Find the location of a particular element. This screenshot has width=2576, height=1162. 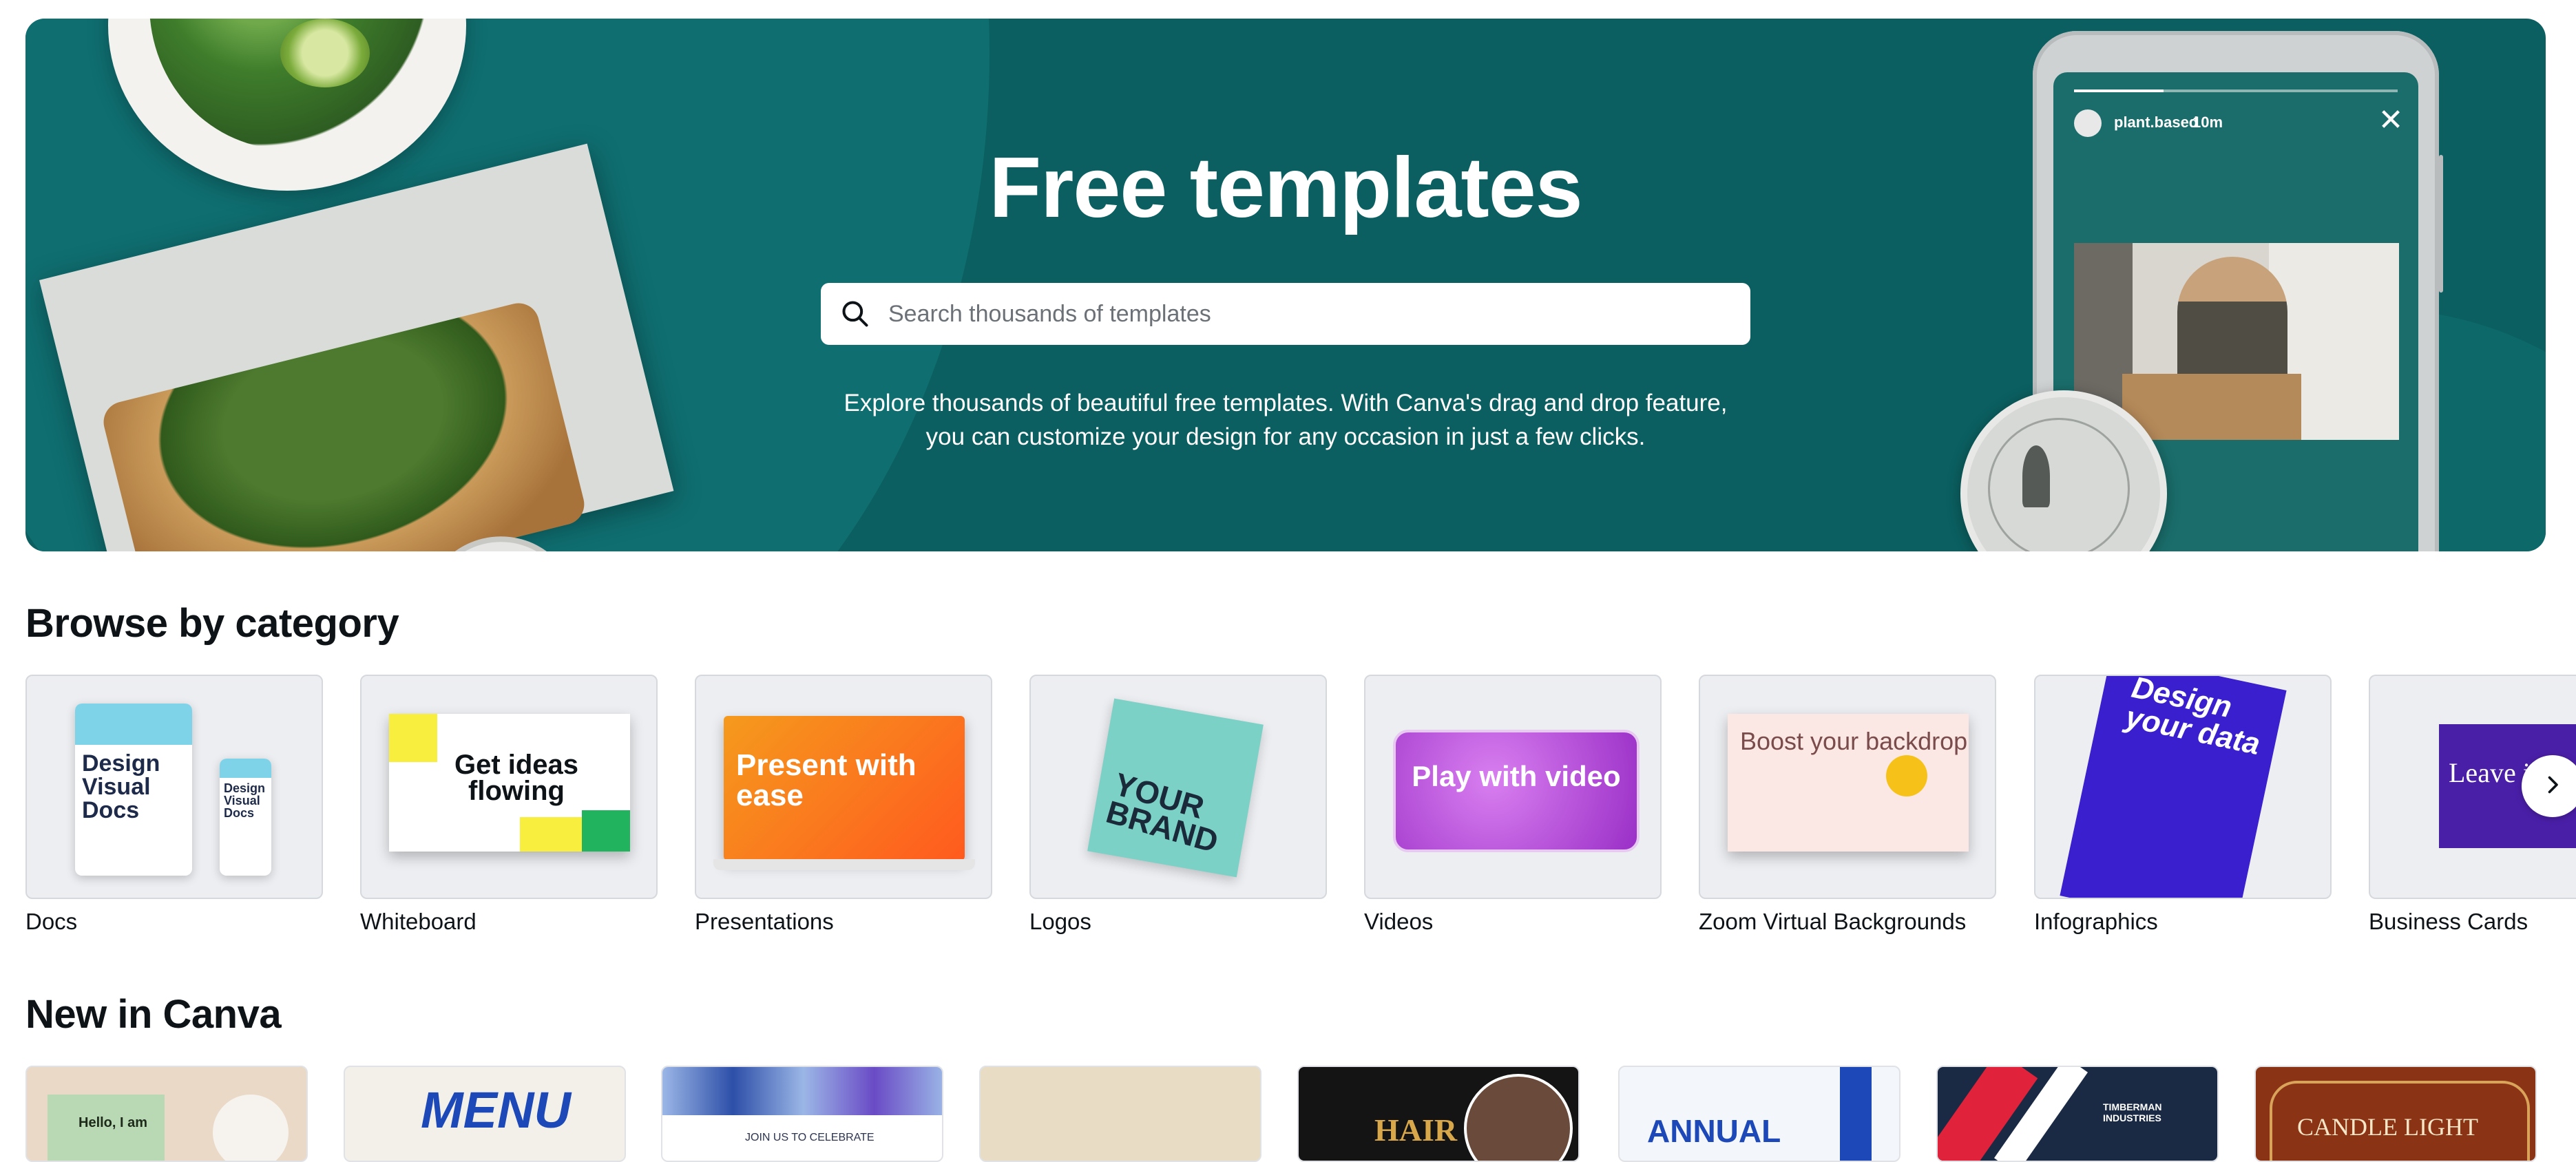

thumb-text: YOUR BRAND is located at coordinates (1162, 813).